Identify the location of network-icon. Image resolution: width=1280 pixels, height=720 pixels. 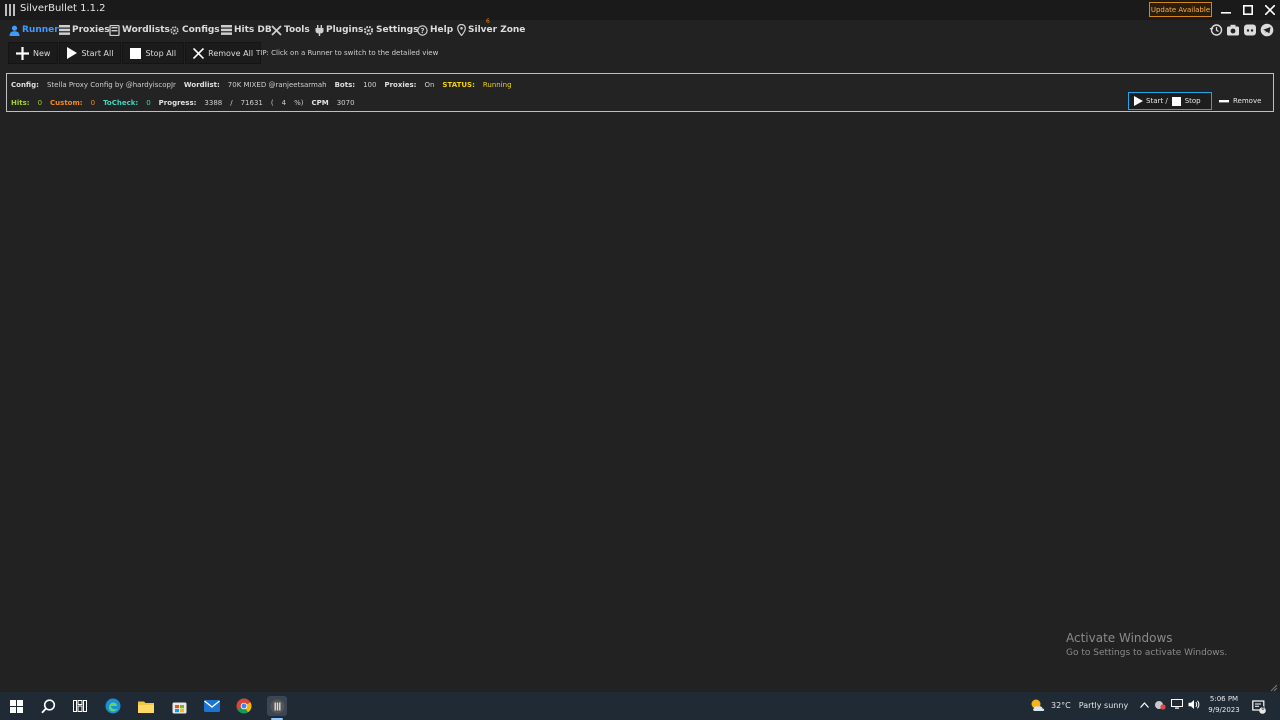
(1177, 704).